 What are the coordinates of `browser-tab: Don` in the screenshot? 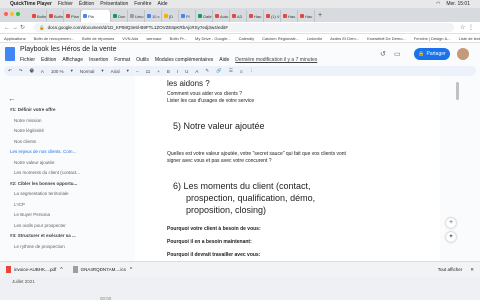 It's located at (119, 16).